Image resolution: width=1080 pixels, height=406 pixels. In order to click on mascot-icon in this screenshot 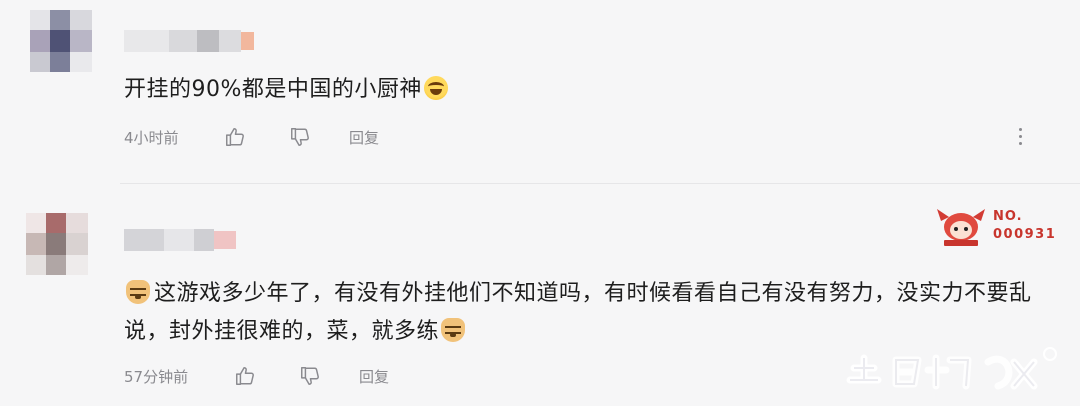, I will do `click(961, 227)`.